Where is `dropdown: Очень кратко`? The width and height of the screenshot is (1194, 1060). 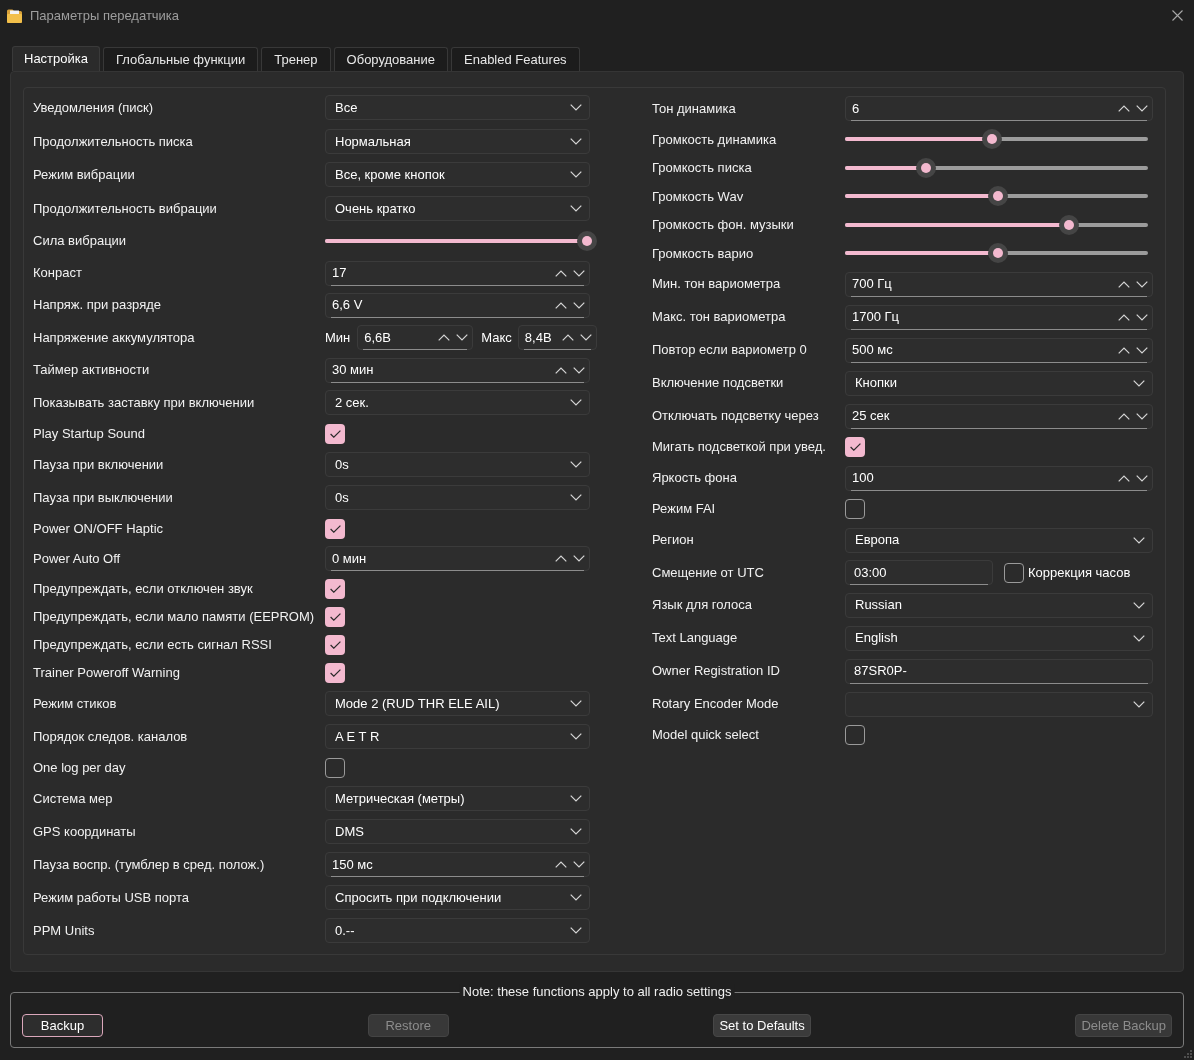 dropdown: Очень кратко is located at coordinates (457, 208).